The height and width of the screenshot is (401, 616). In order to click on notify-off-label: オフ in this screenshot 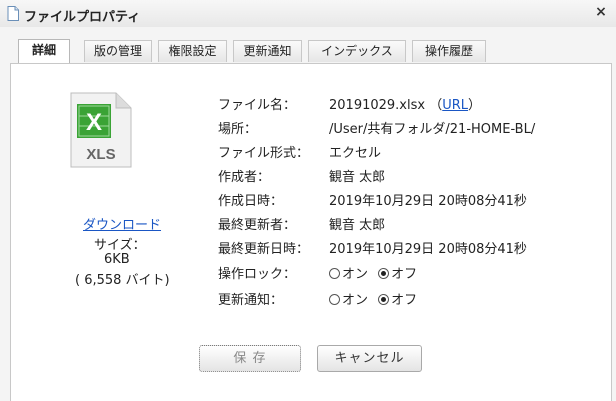, I will do `click(404, 300)`.